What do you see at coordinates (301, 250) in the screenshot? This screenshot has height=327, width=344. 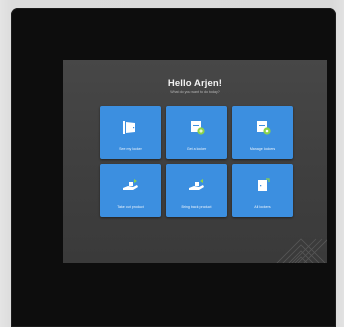 I see `decorative-pattern` at bounding box center [301, 250].